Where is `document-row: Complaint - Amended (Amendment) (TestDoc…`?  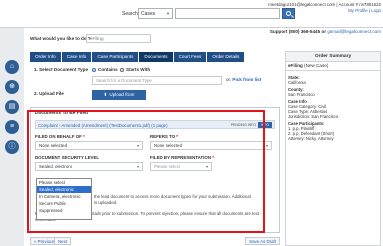 document-row: Complaint - Amended (Amendment) (TestDoc… is located at coordinates (155, 124).